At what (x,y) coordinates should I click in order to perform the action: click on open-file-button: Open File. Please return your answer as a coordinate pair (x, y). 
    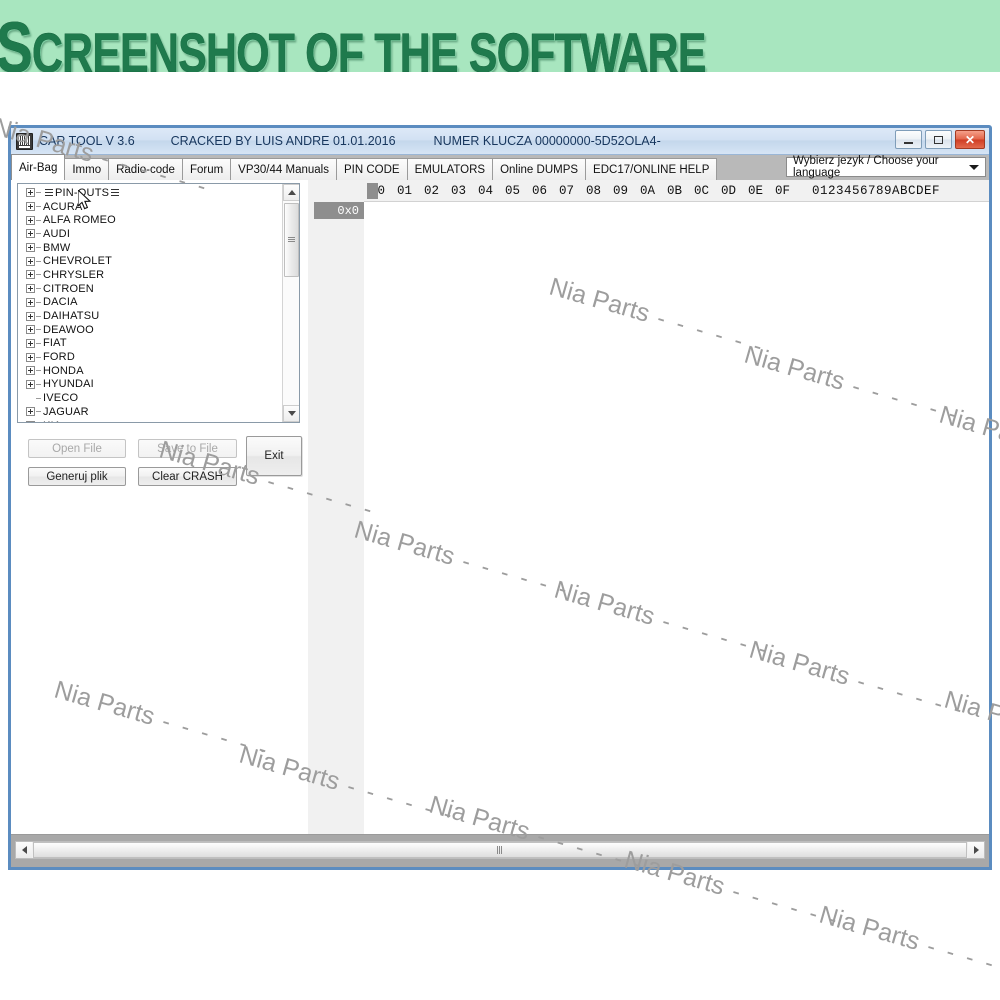
    Looking at the image, I should click on (77, 448).